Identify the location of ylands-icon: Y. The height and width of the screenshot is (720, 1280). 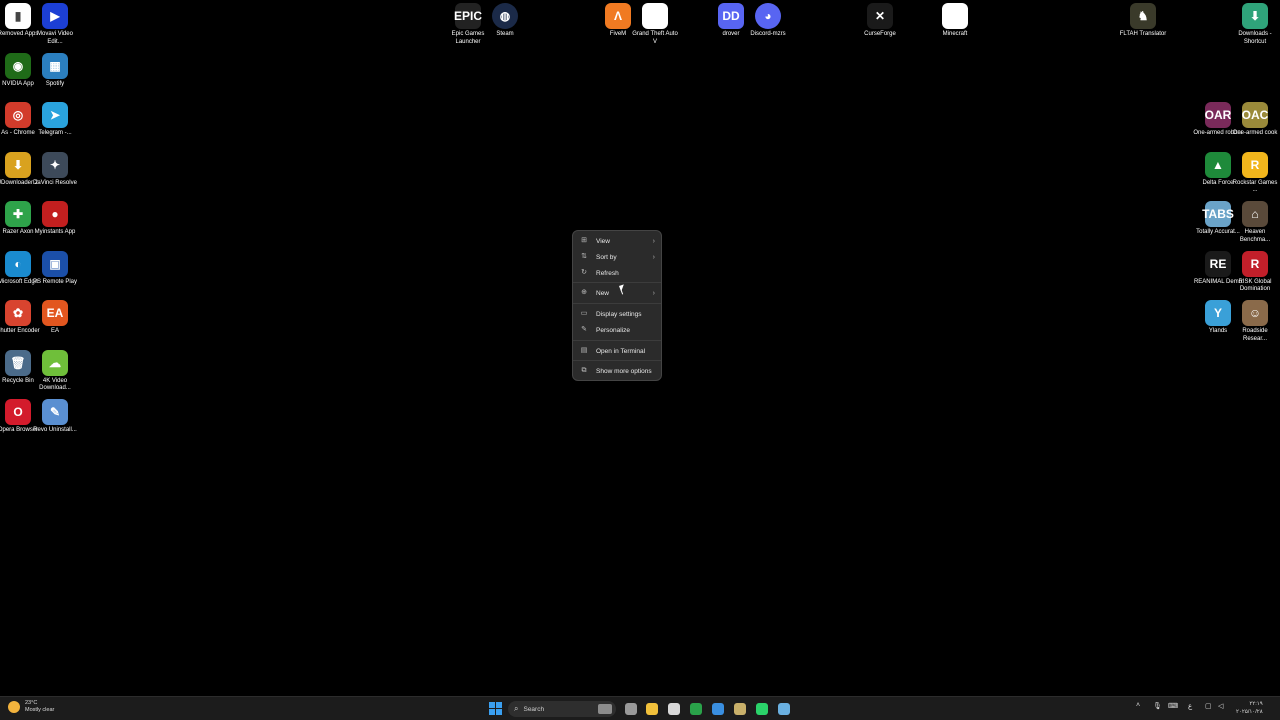
(1218, 313).